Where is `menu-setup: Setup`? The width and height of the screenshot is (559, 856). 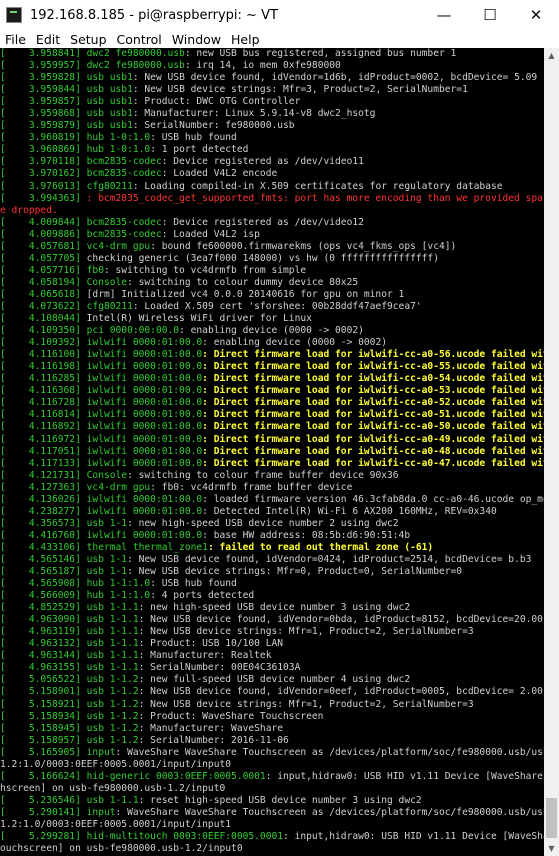
menu-setup: Setup is located at coordinates (88, 39).